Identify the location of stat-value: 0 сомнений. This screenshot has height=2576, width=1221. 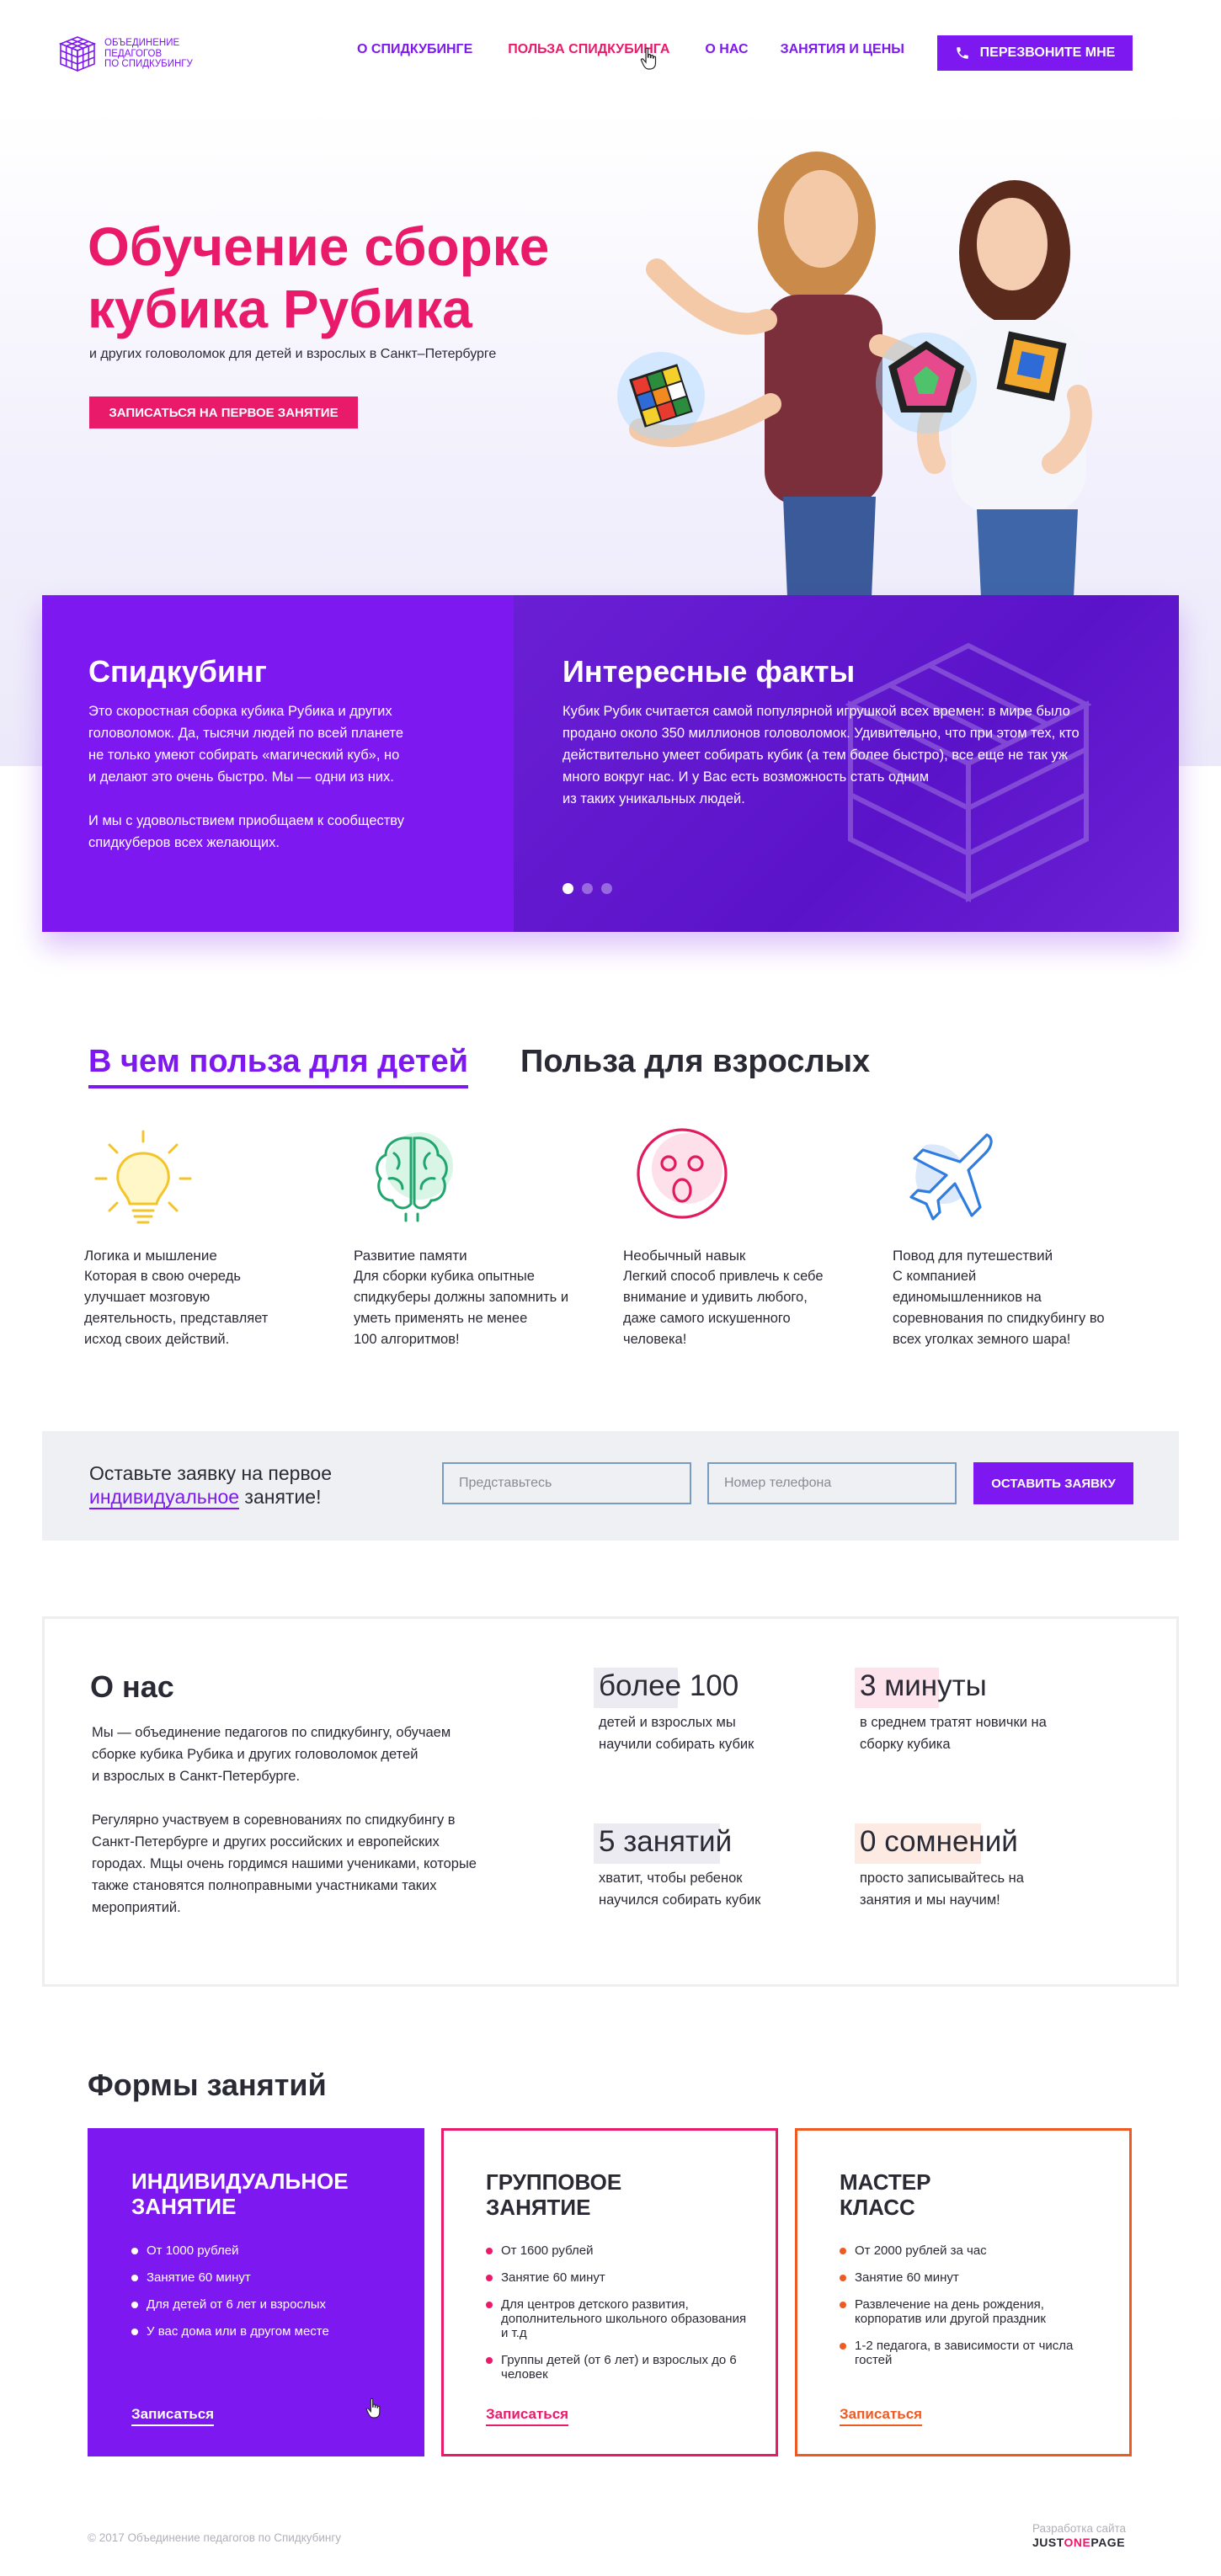
(939, 1844).